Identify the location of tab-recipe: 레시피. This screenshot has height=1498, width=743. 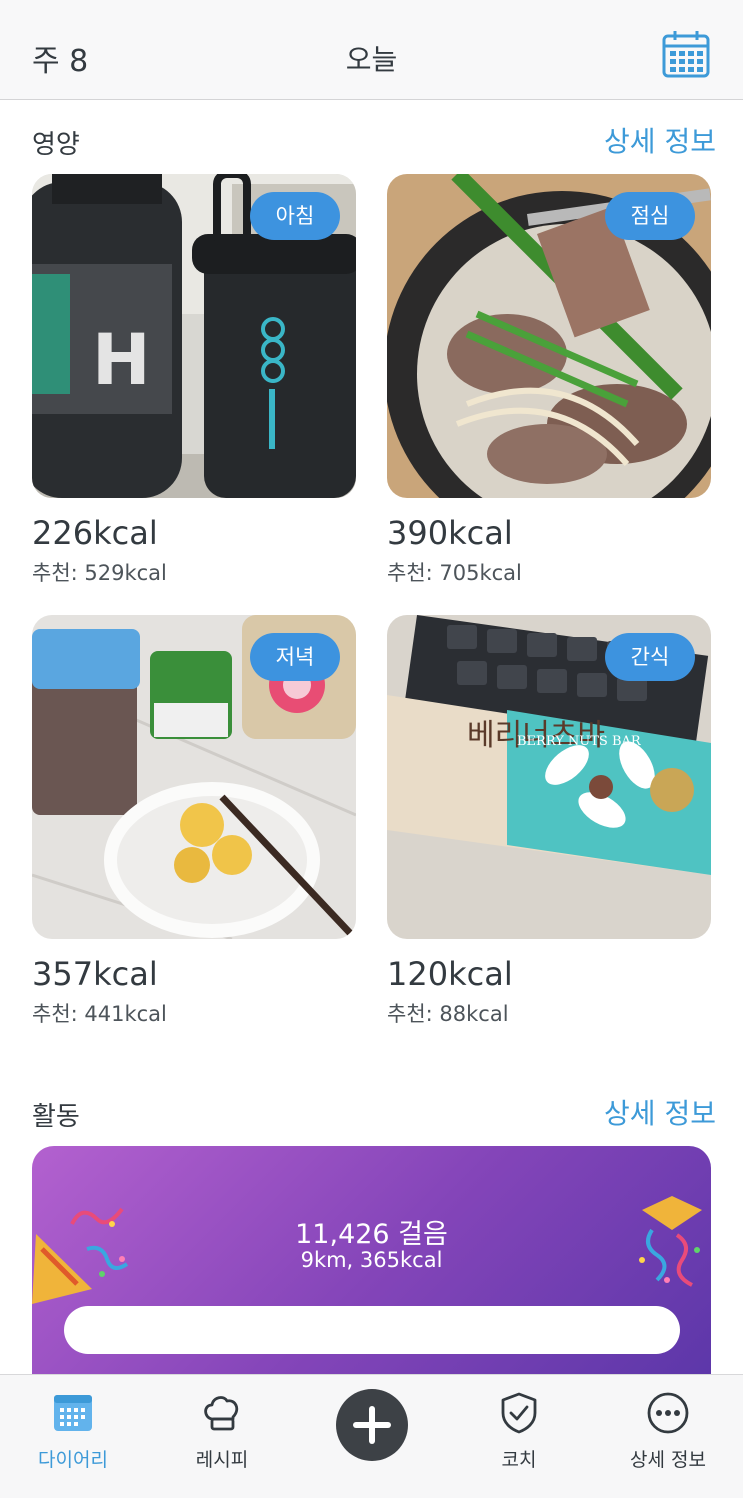
(222, 1436).